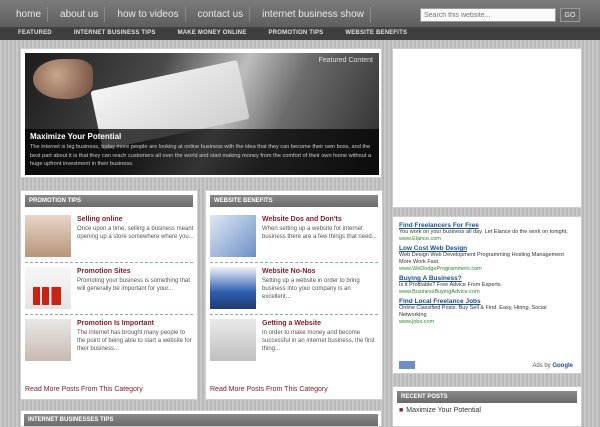  Describe the element at coordinates (570, 15) in the screenshot. I see `search-go-button: GO` at that location.